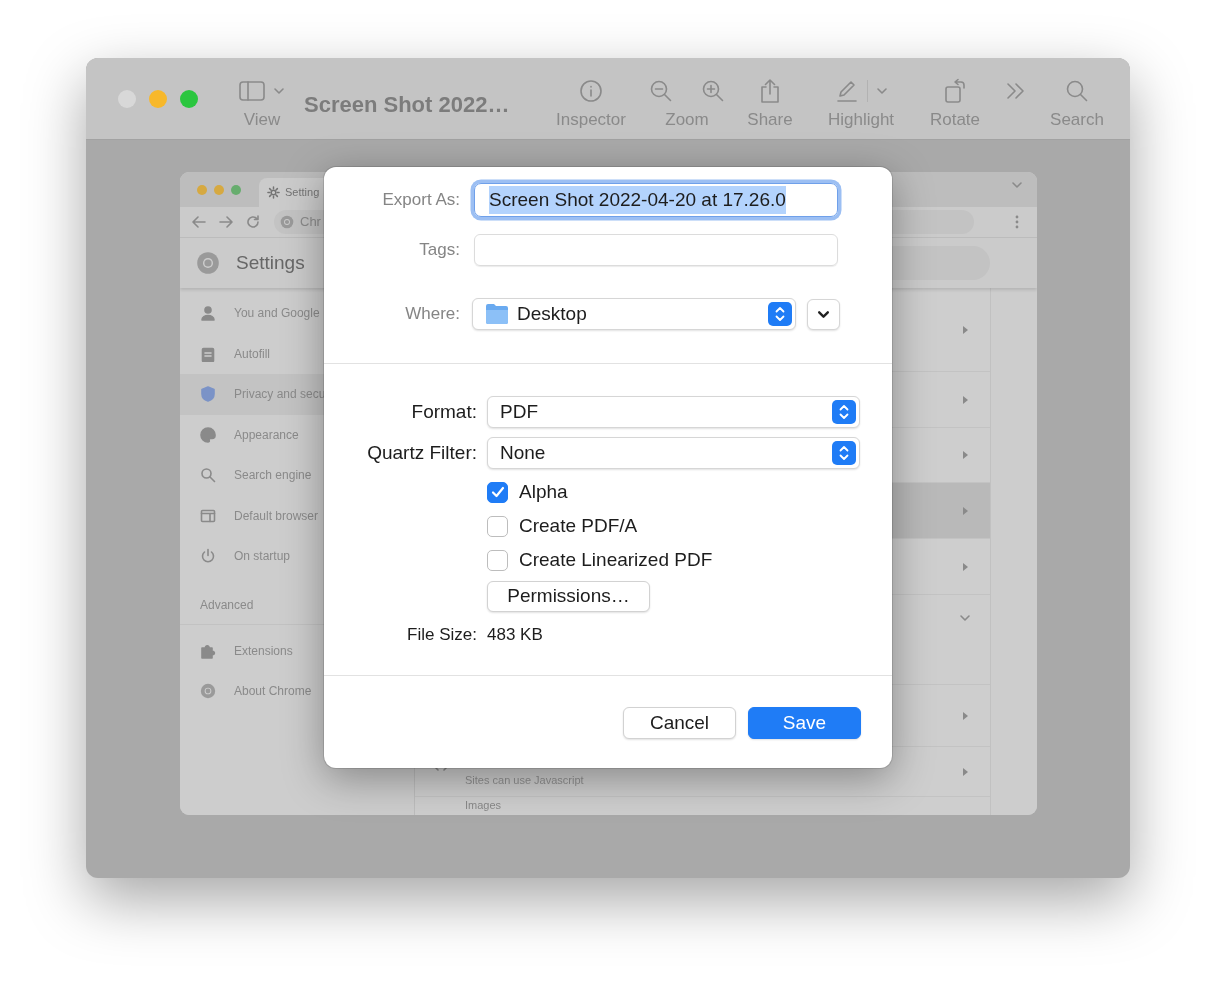  I want to click on setting-title: Images, so click(483, 805).